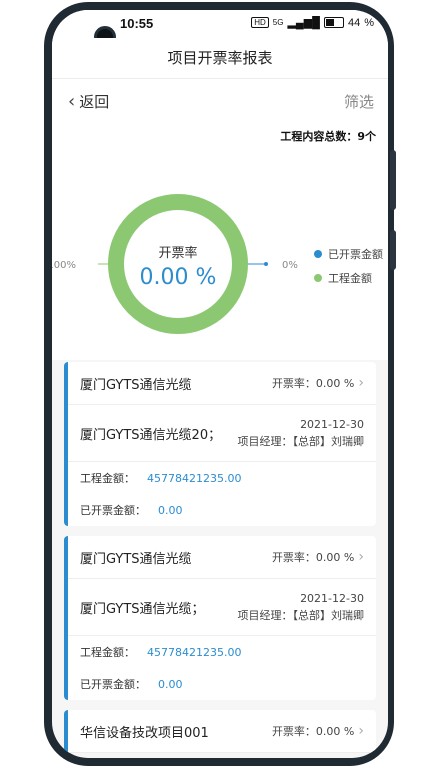 The image size is (432, 768). Describe the element at coordinates (151, 435) in the screenshot. I see `detail-name: 厦门GYTS通信光缆20；` at that location.